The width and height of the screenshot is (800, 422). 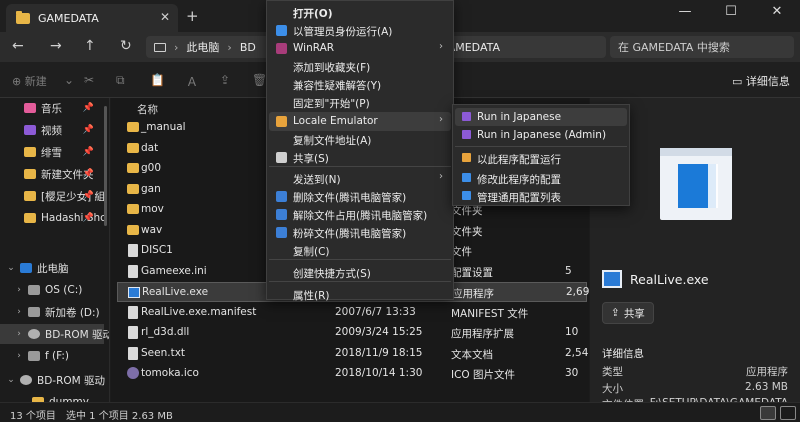 I want to click on context-menu-item: 粉碎文件(腾讯电脑管家), so click(x=360, y=232).